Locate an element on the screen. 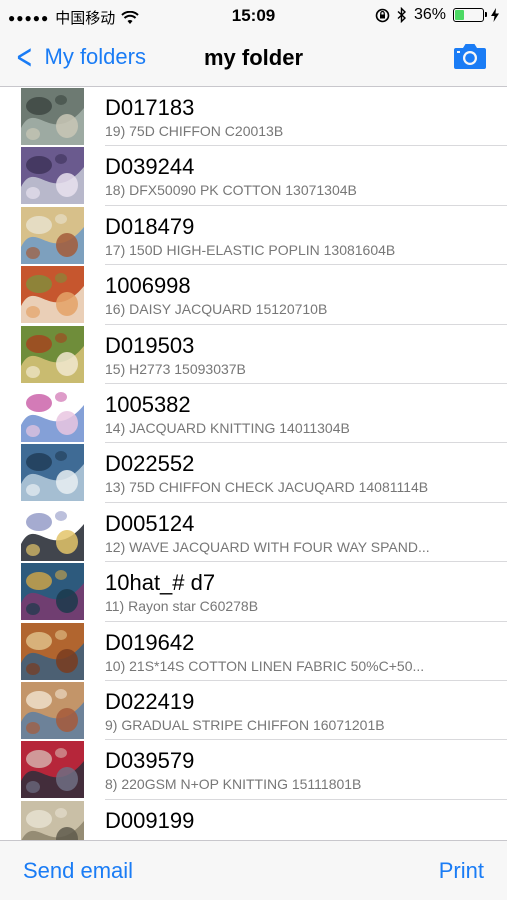  status-right: 36% is located at coordinates (437, 15).